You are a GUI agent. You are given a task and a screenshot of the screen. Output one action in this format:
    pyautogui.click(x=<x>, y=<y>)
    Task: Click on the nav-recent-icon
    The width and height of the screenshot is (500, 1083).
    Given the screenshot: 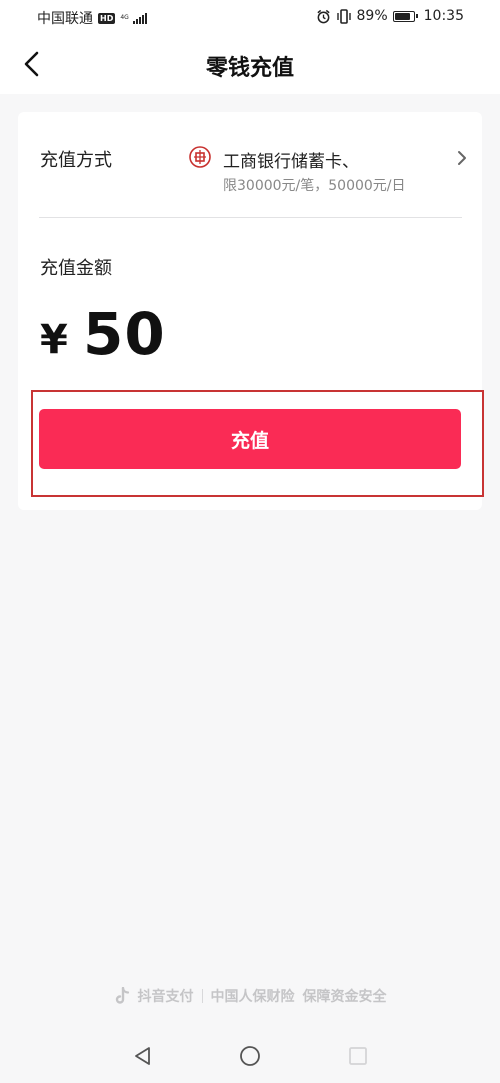 What is the action you would take?
    pyautogui.click(x=358, y=1056)
    